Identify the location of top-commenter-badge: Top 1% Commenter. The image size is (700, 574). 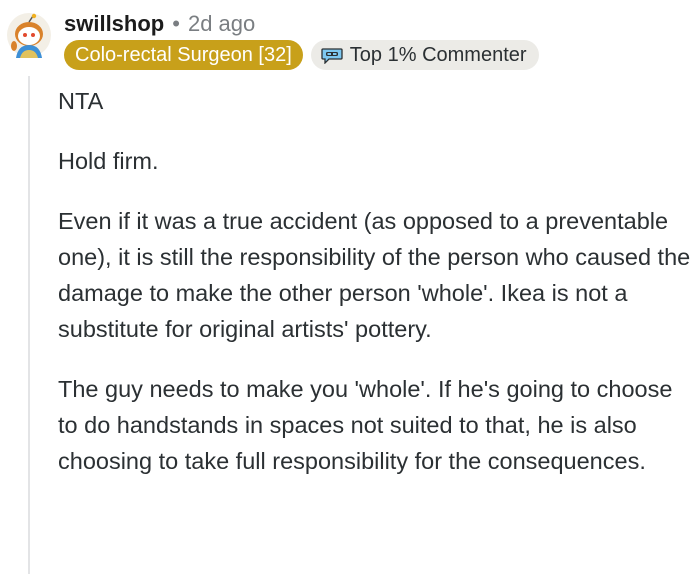
(424, 54).